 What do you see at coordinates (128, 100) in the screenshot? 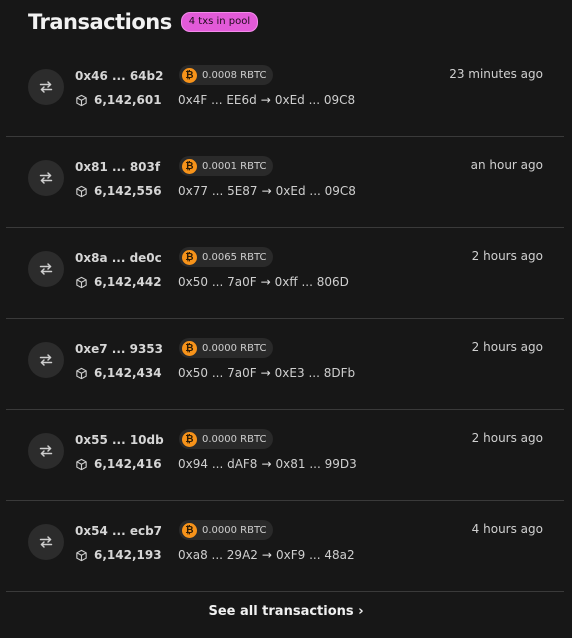
I see `block-number-link: 6,142,601` at bounding box center [128, 100].